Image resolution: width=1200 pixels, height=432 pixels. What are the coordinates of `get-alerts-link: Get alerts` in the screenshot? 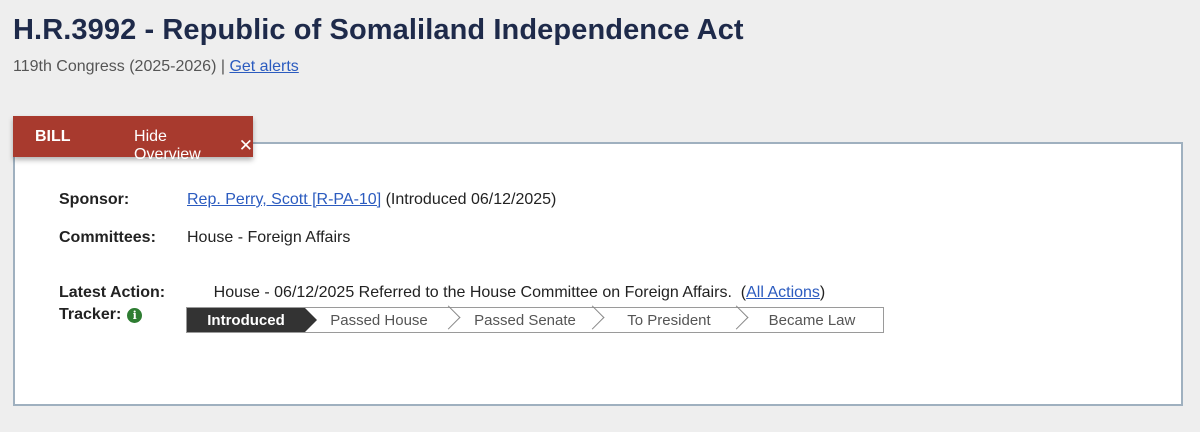 It's located at (263, 66).